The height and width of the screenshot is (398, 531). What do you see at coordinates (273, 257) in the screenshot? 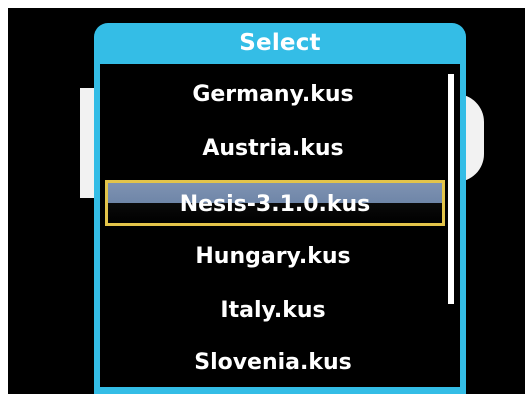
I see `list-item-hungary: Hungary.kus` at bounding box center [273, 257].